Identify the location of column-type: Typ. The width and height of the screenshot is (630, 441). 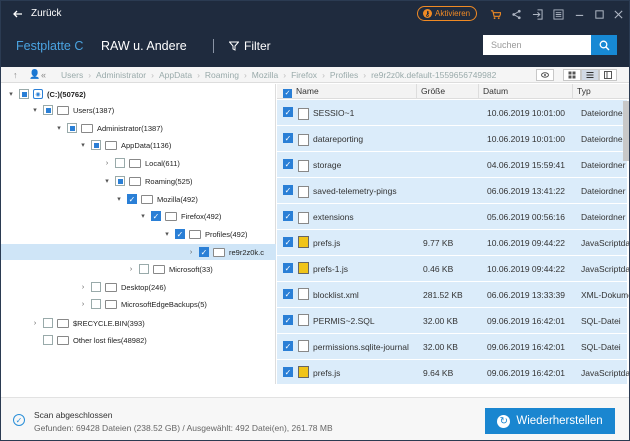
(601, 91).